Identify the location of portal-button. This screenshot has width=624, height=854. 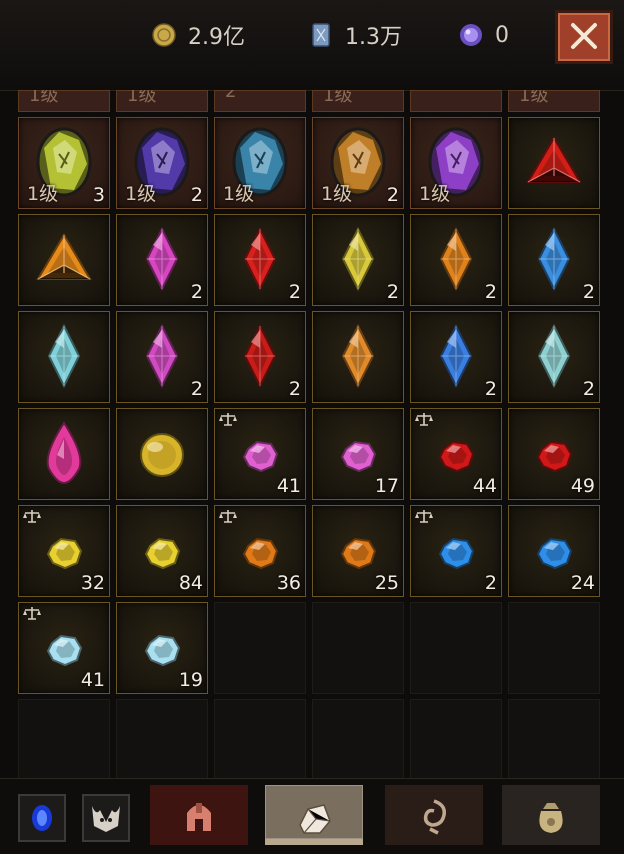
(42, 818).